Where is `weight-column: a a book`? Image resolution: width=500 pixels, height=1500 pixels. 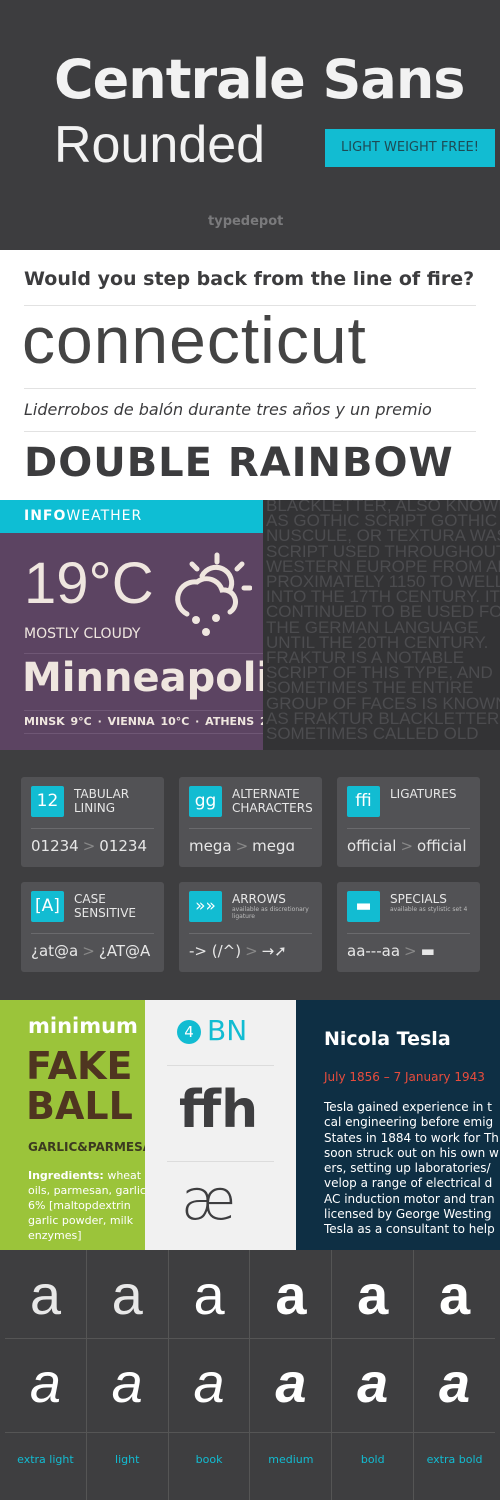
weight-column: a a book is located at coordinates (209, 1375).